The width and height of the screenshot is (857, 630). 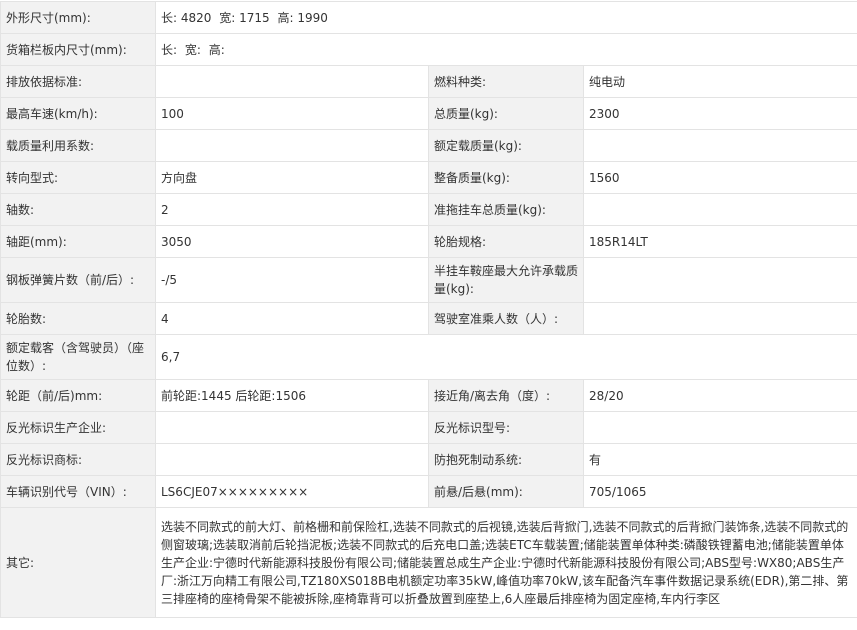 I want to click on table-row: 最高车速(km/h): 100 总质量(kg): 2300, so click(x=428, y=113).